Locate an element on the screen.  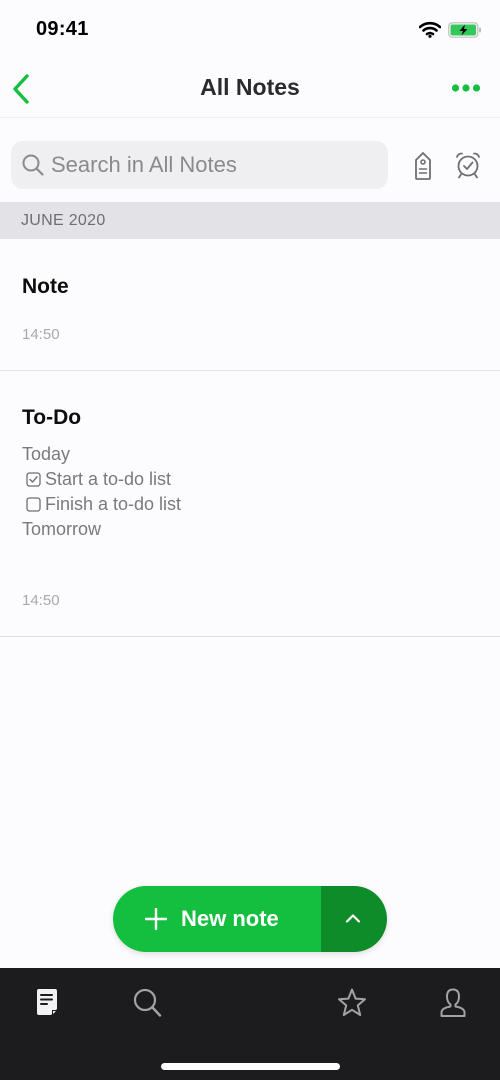
section-header-label: JUNE 2020 is located at coordinates (63, 220).